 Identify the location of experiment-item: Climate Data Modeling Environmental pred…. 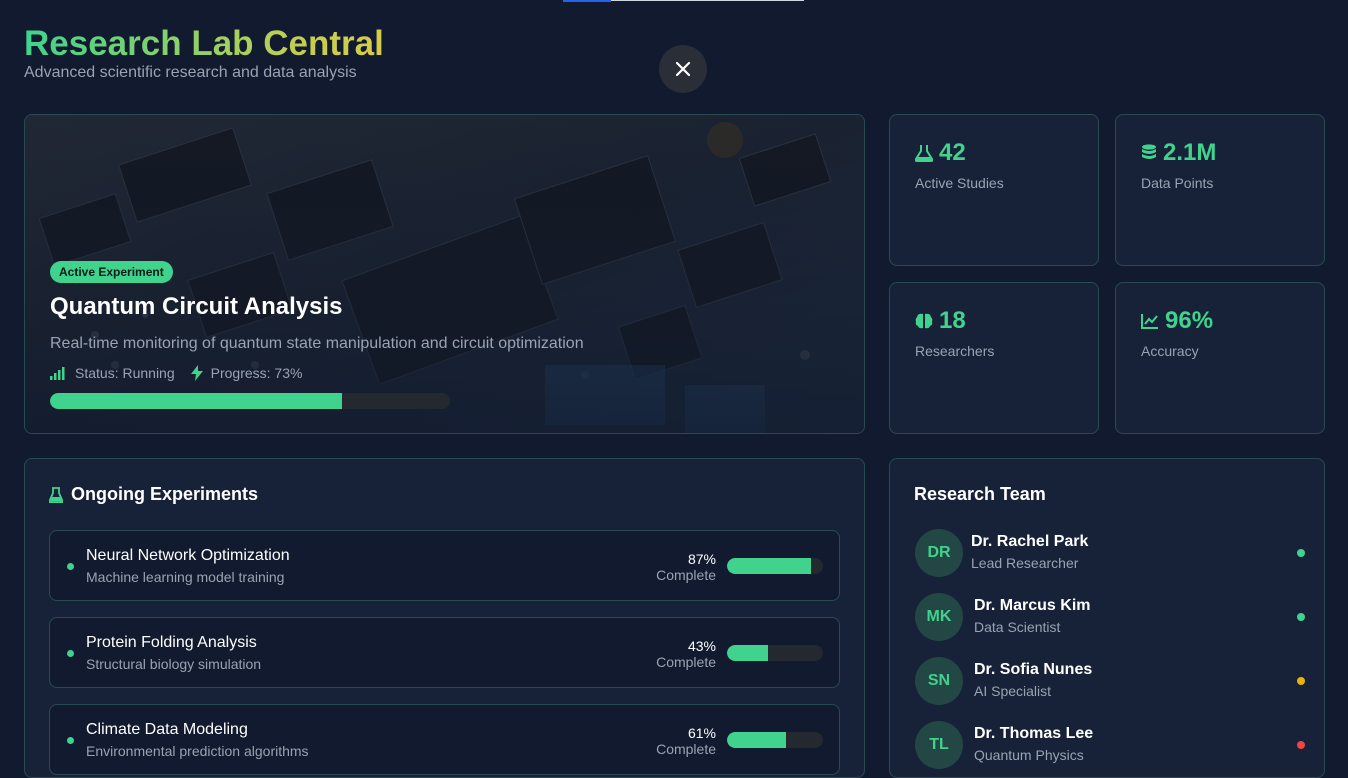
(444, 739).